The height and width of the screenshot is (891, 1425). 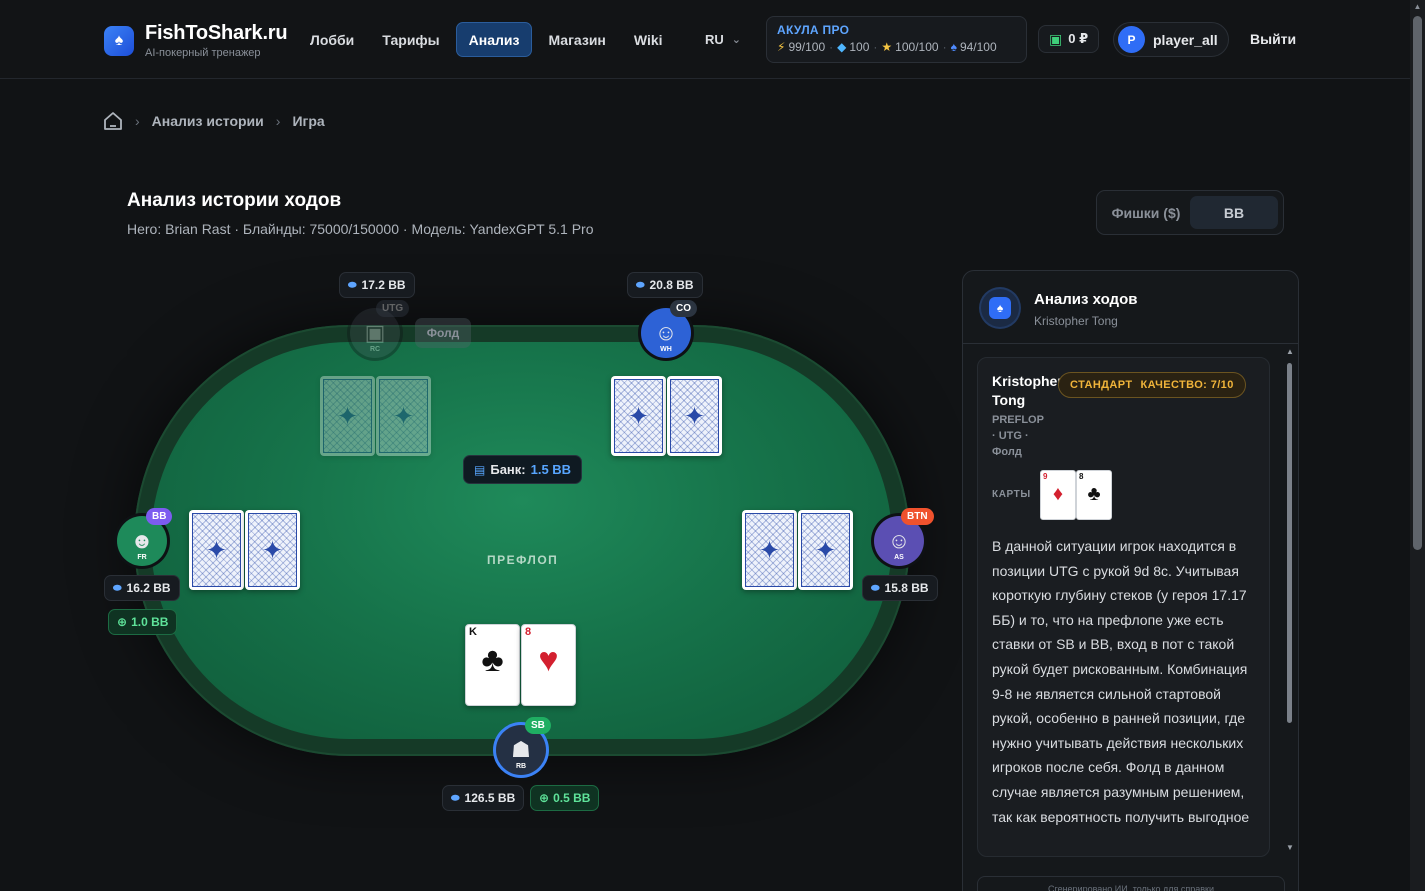 I want to click on panel-title: Анализ ходов, so click(x=1086, y=299).